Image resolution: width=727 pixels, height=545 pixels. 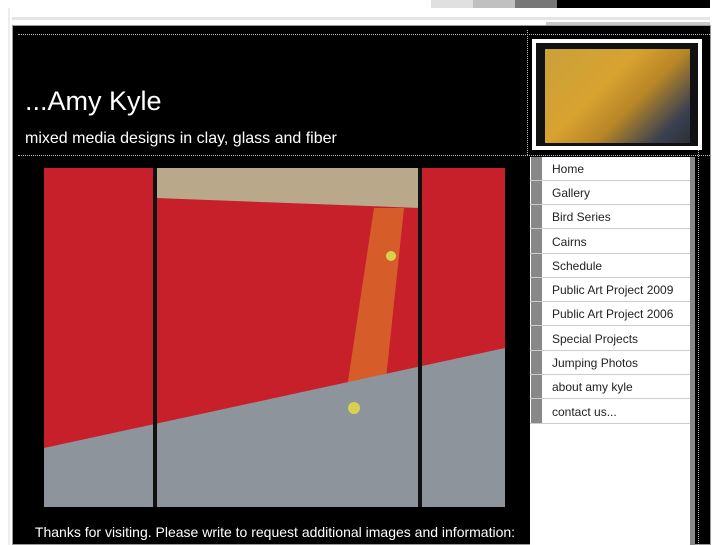 I want to click on nav-item-bird-series: Bird Series, so click(x=610, y=217).